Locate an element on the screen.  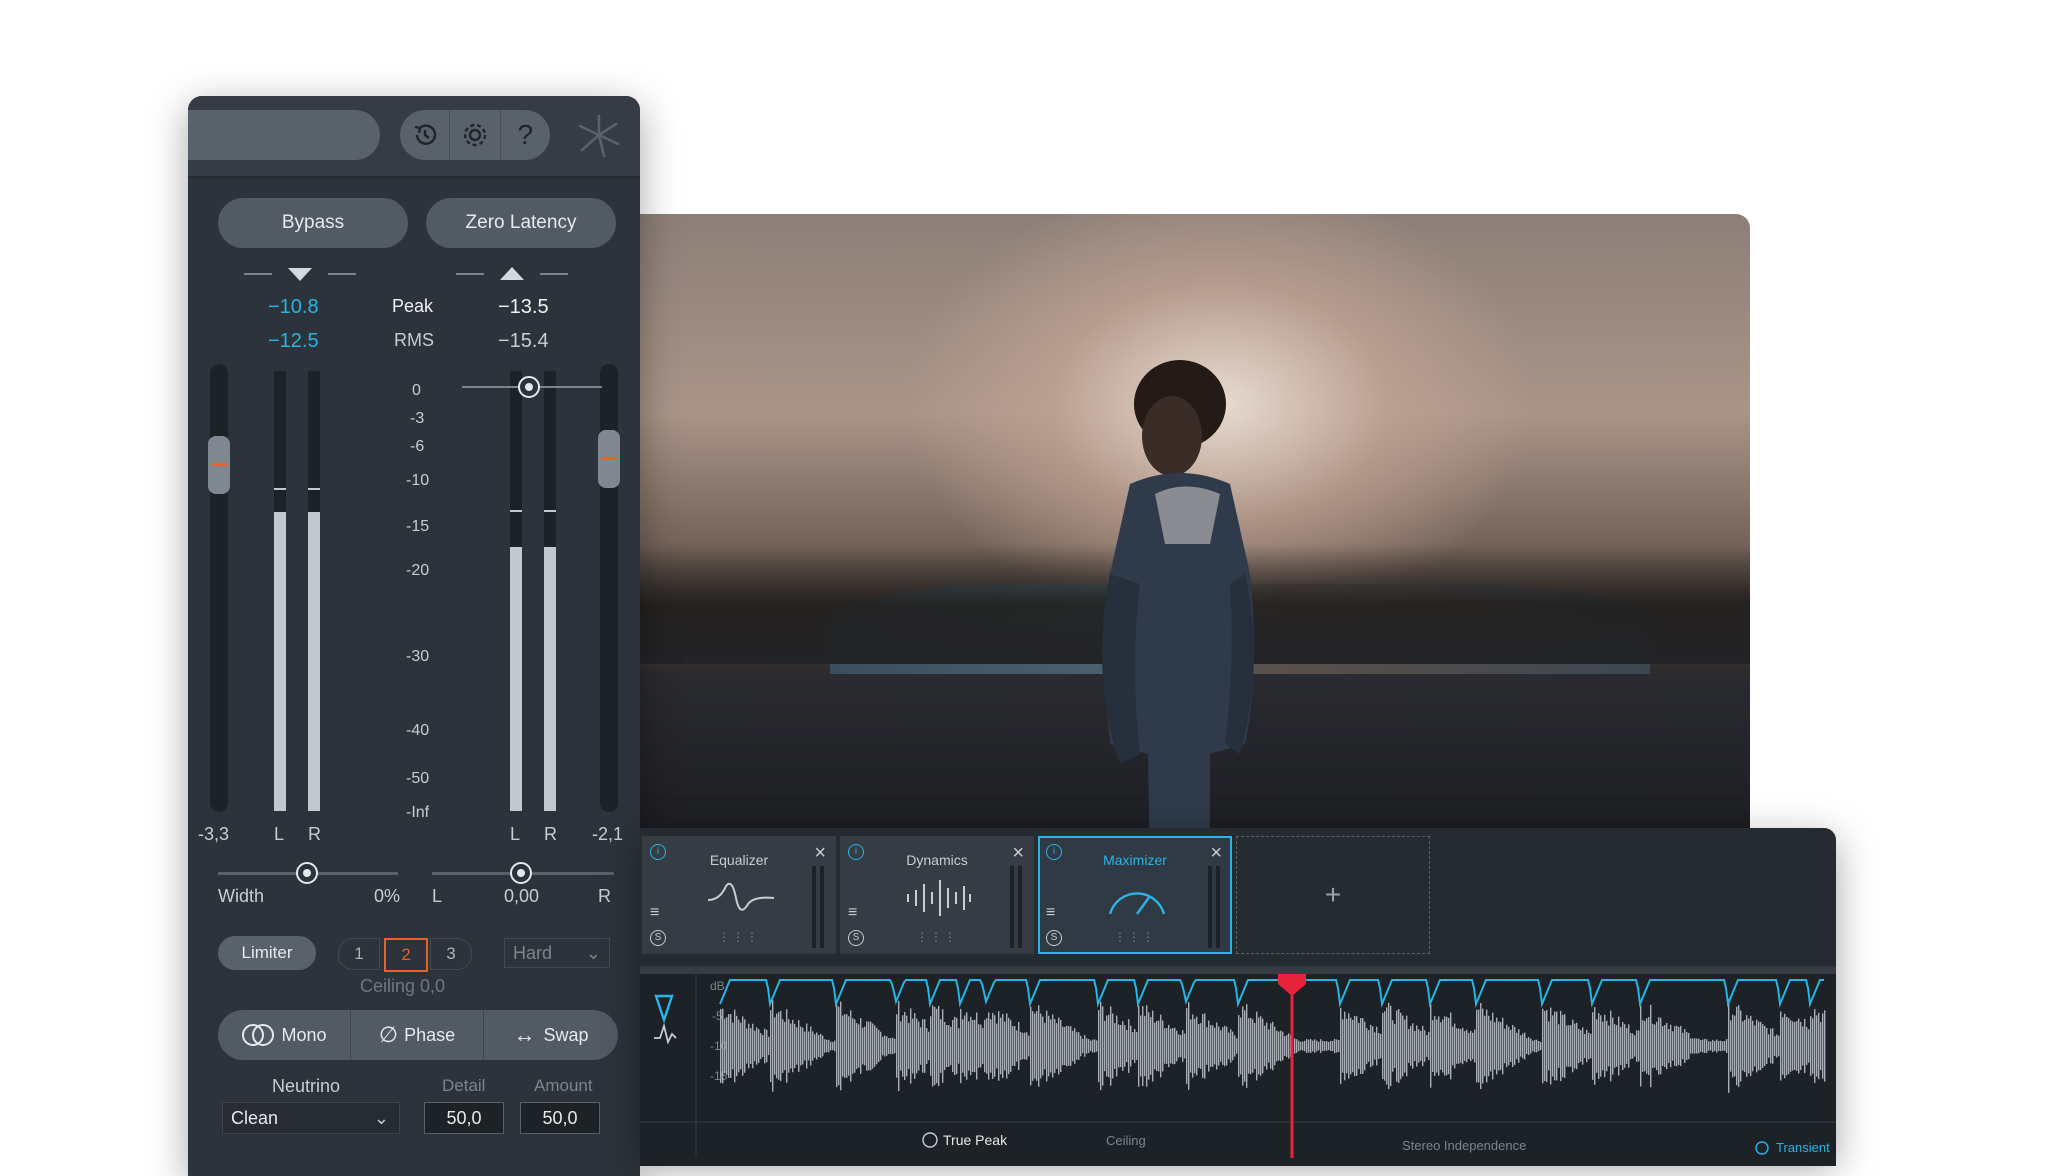
mono-button: Mono is located at coordinates (284, 1035).